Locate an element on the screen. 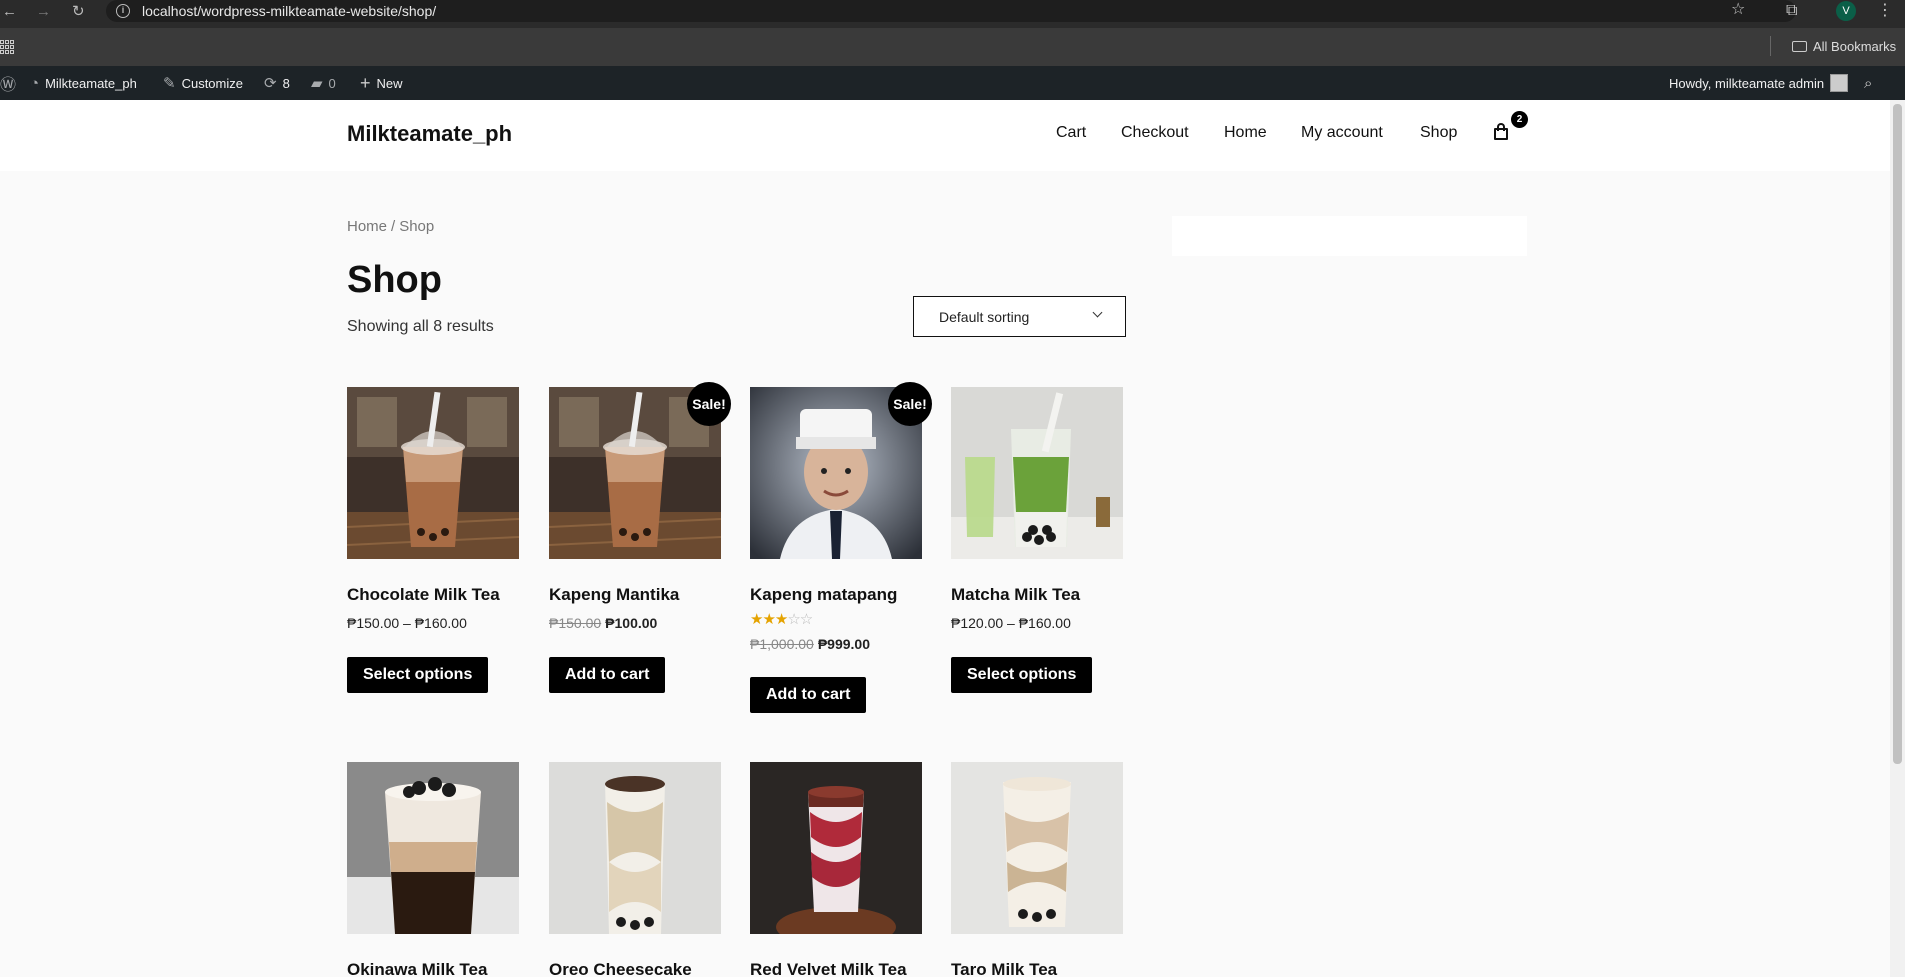 This screenshot has width=1905, height=977. back-icon: ← is located at coordinates (9, 12).